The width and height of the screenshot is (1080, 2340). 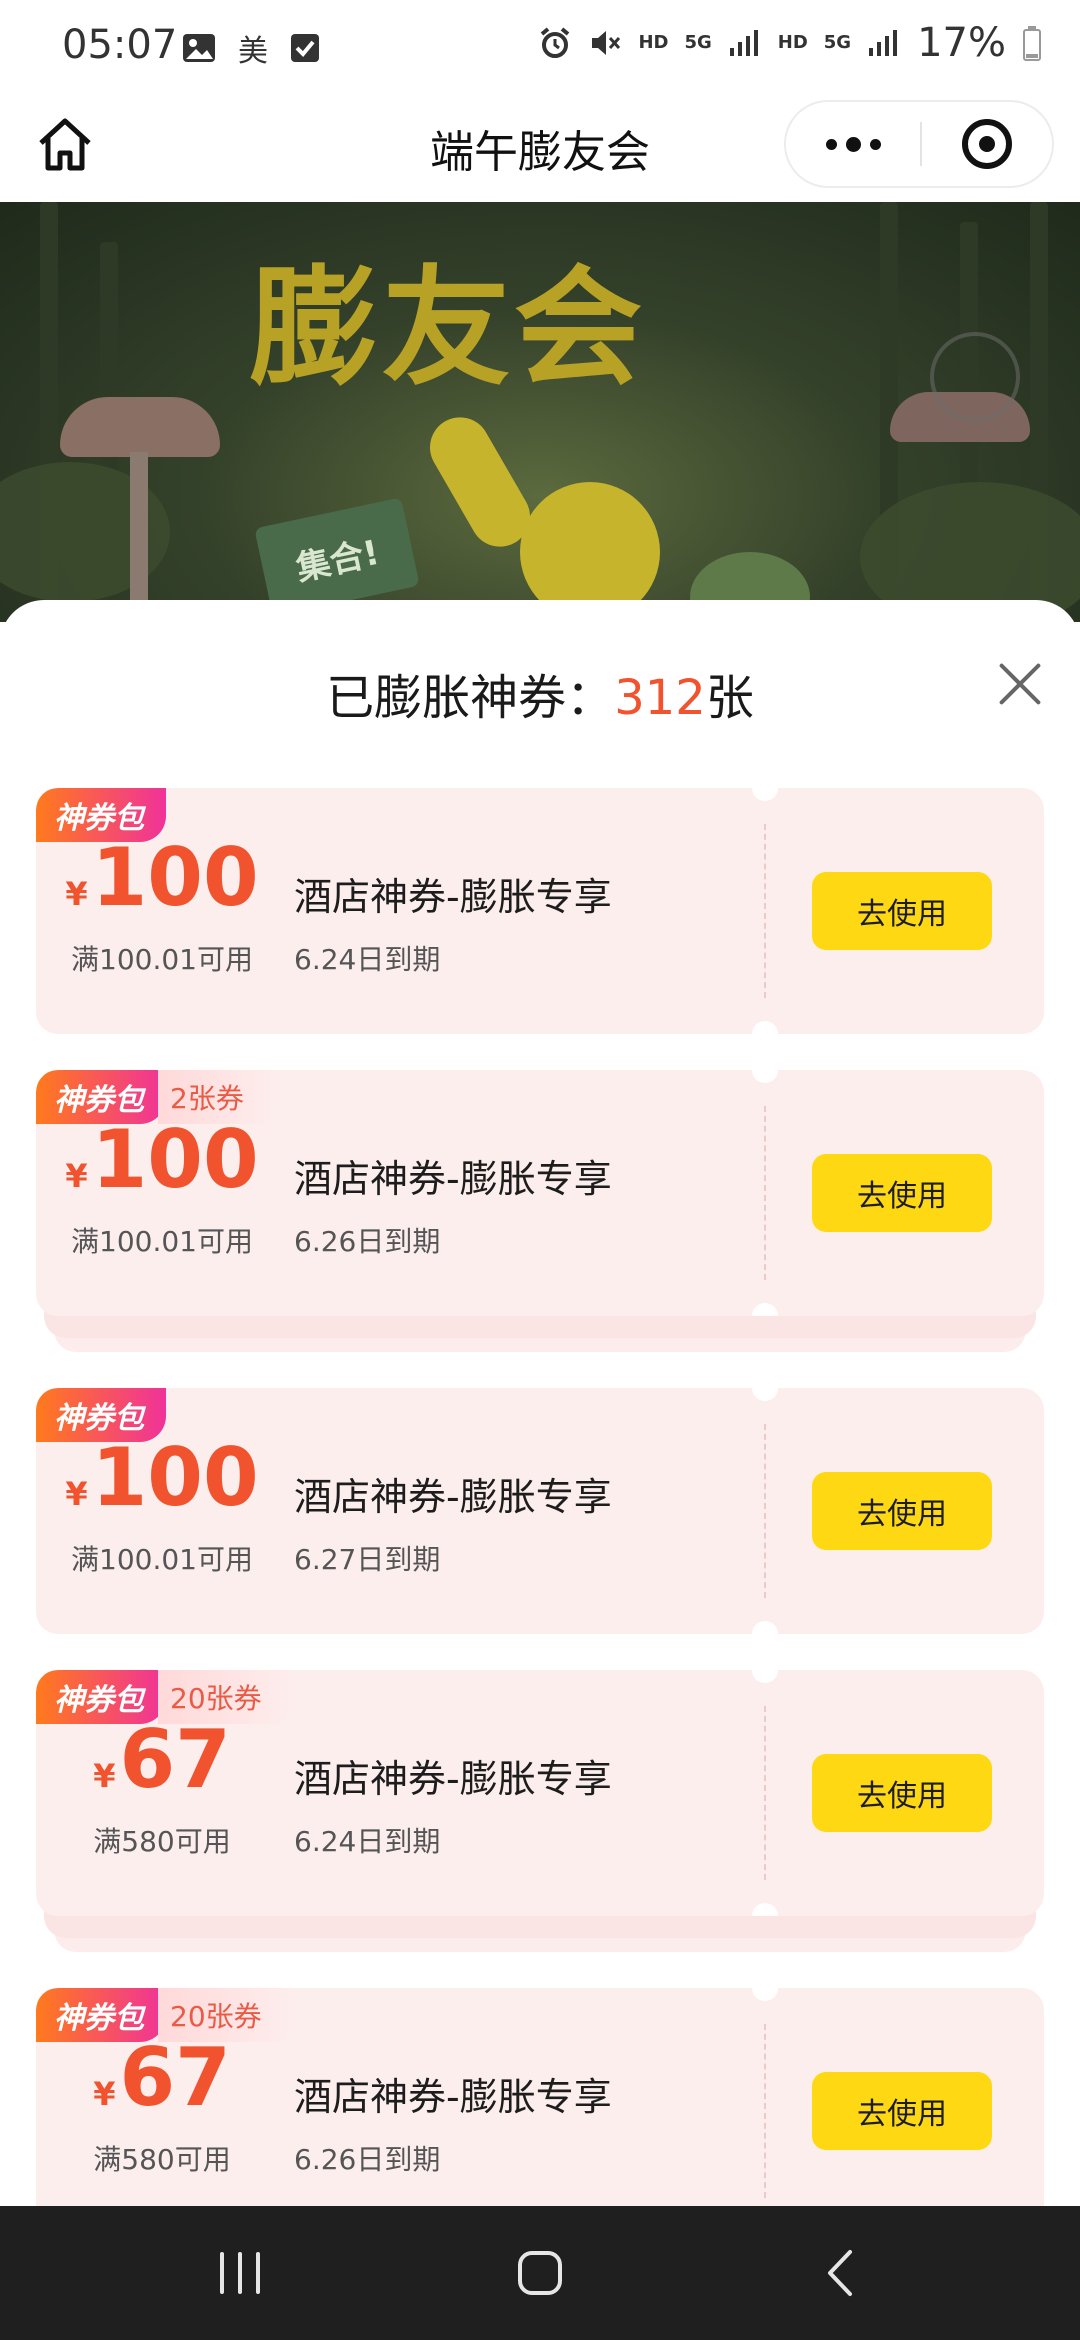 I want to click on coupon-card: 神券包 ¥100 满100.01可用 酒店神券-膨胀专享 6.24日到期 去使用, so click(x=540, y=911).